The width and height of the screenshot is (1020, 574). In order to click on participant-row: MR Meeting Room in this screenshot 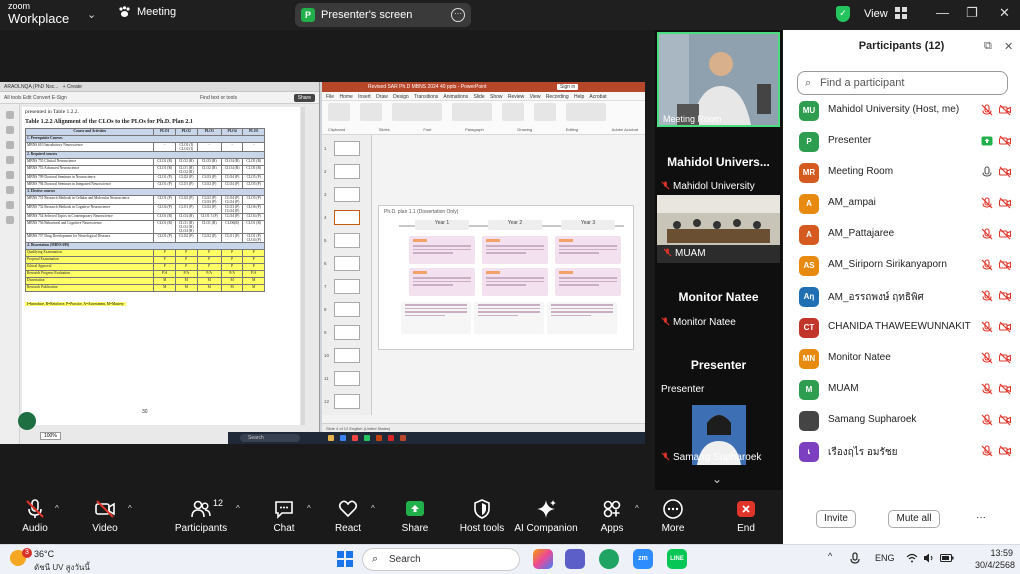, I will do `click(906, 173)`.